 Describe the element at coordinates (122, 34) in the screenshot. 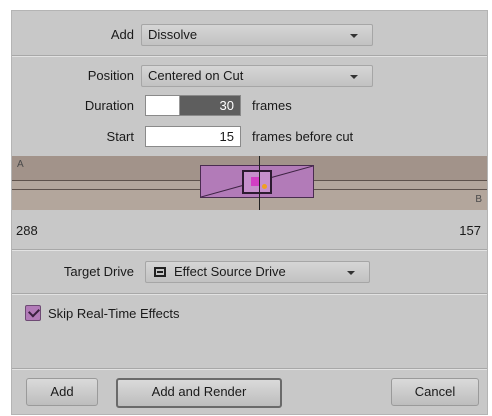

I see `add-label: Add` at that location.